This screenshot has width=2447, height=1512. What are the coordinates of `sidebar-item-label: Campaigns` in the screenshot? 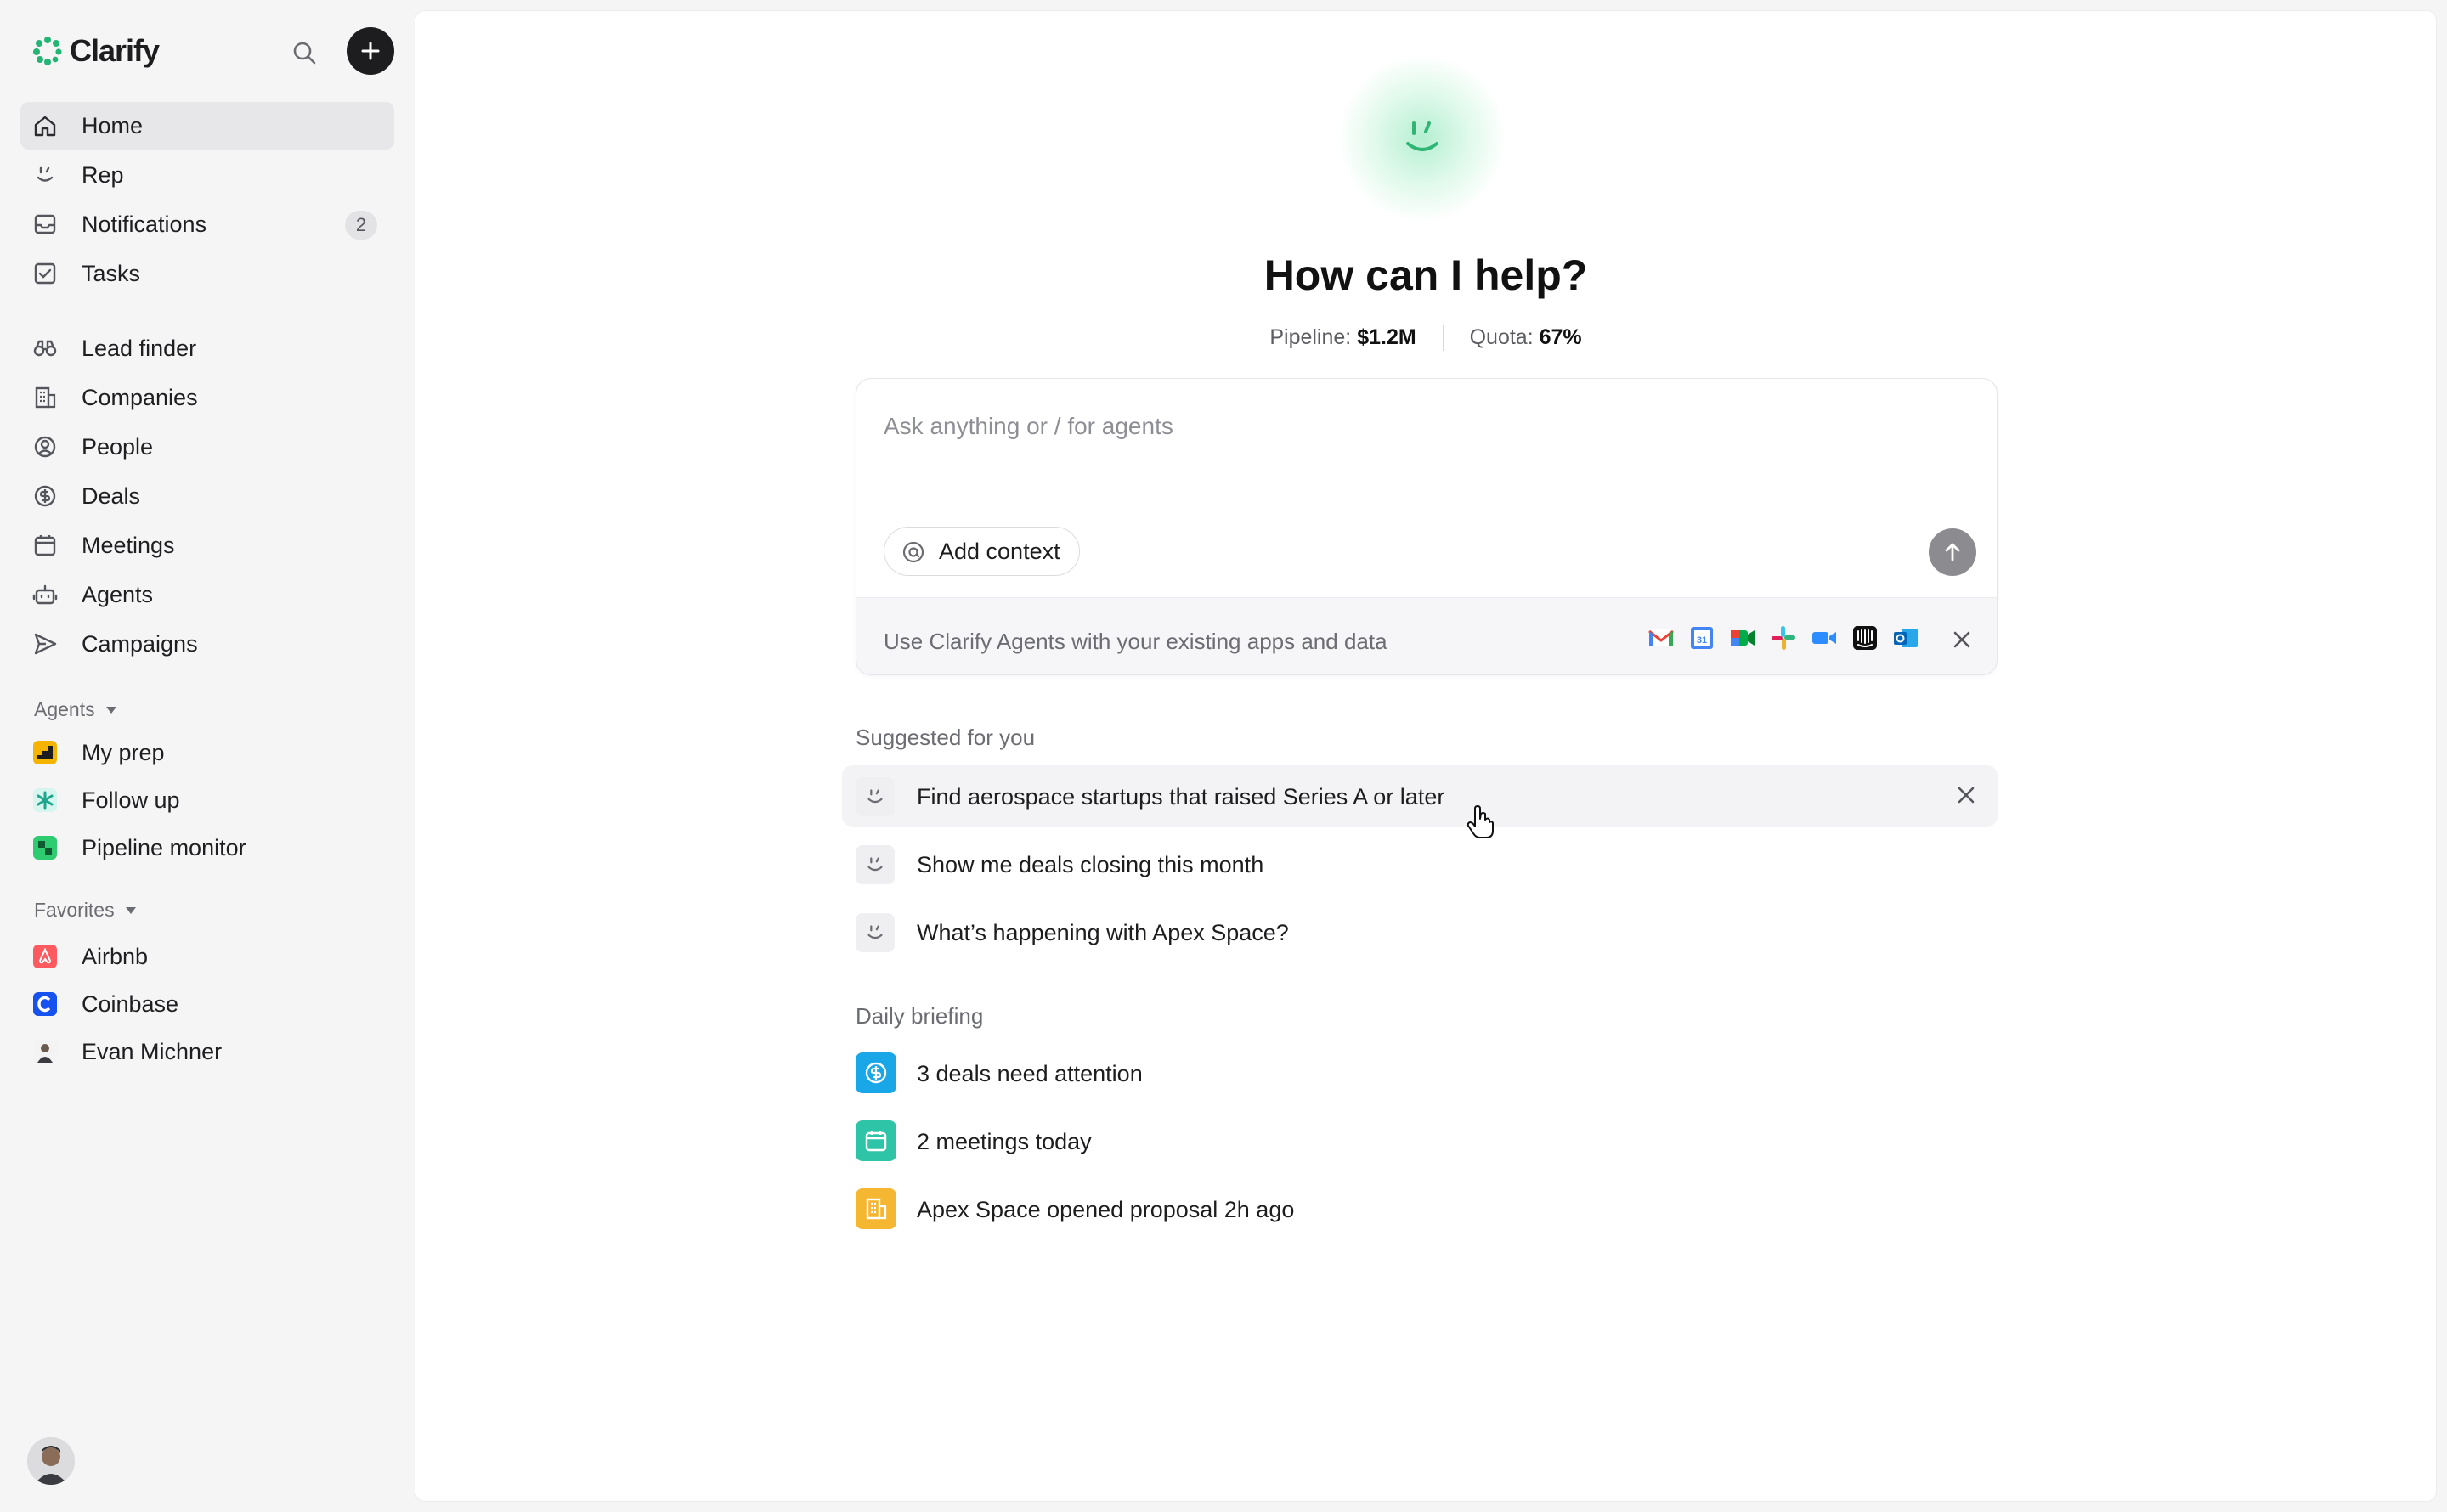 It's located at (140, 643).